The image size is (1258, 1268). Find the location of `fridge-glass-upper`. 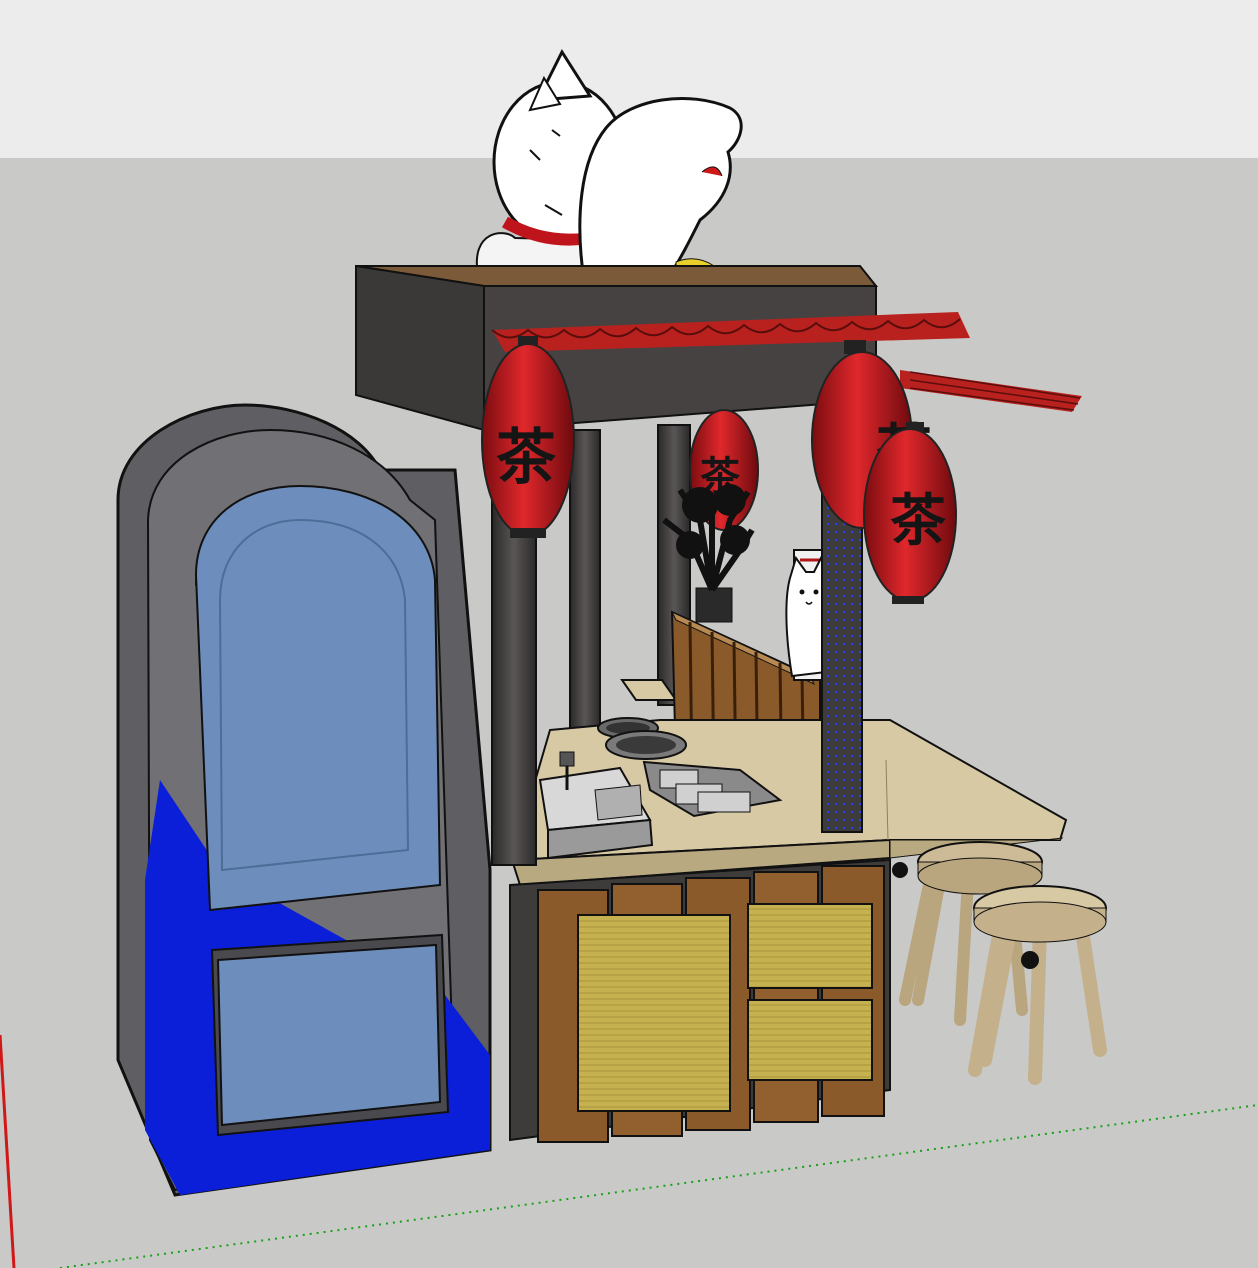

fridge-glass-upper is located at coordinates (318, 698).